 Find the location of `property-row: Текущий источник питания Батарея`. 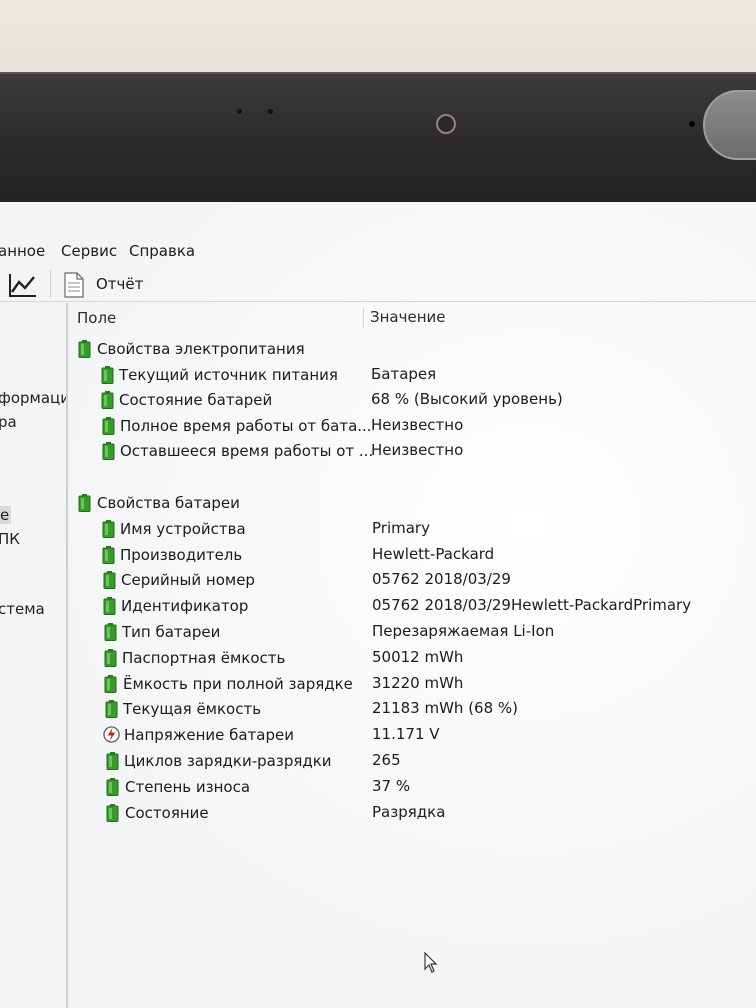

property-row: Текущий источник питания Батарея is located at coordinates (414, 375).